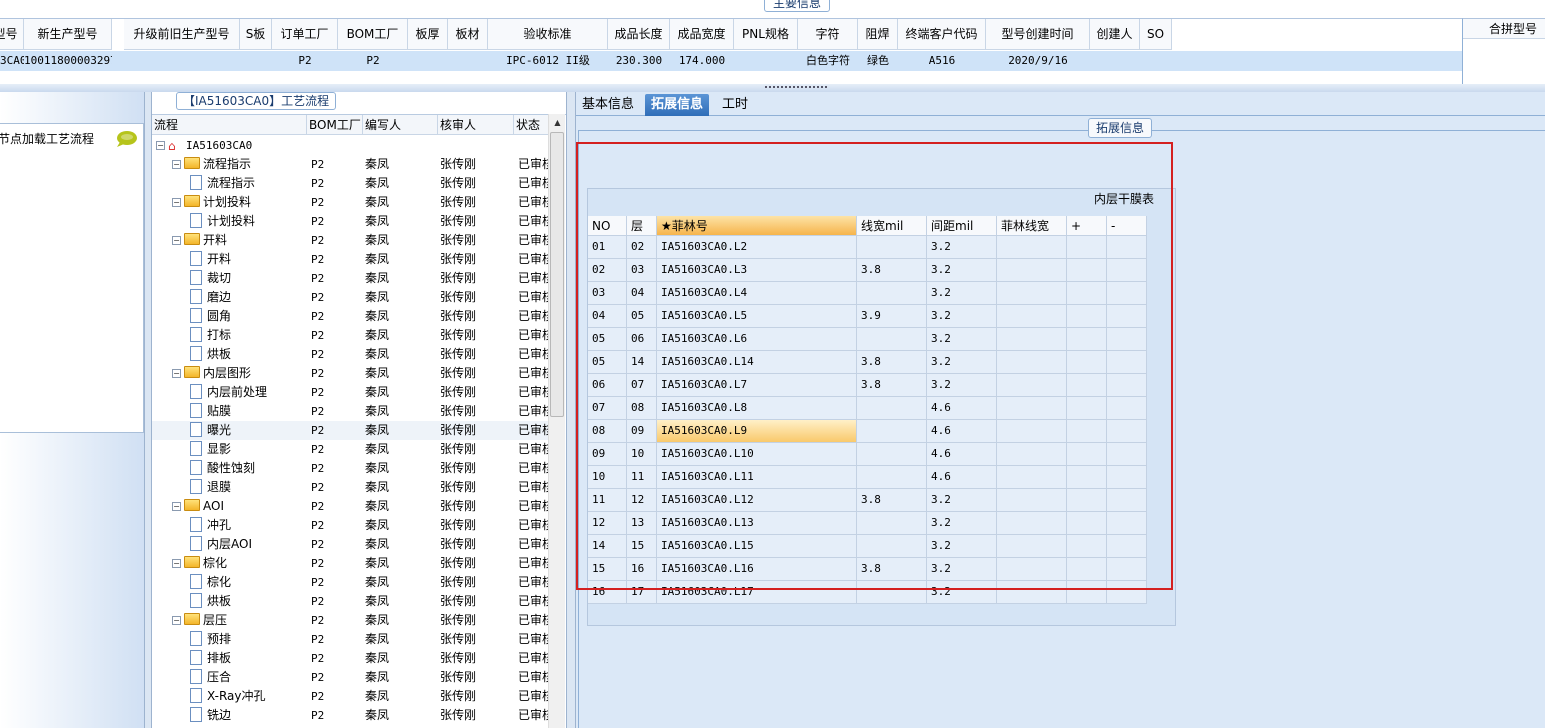  I want to click on tree-col-header: BOM工厂, so click(335, 125).